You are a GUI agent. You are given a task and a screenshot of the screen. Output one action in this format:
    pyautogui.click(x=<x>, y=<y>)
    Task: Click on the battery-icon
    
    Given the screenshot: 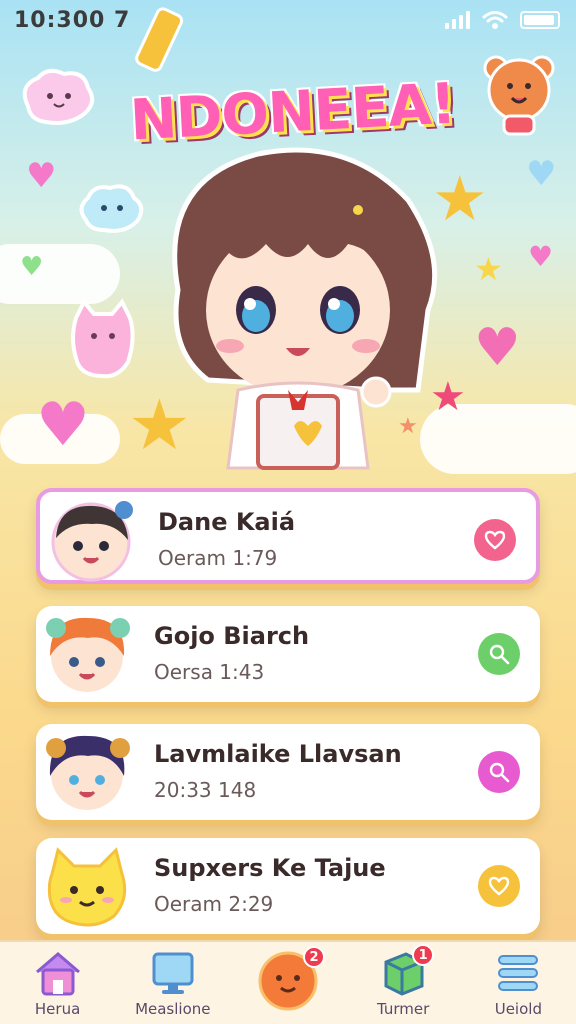 What is the action you would take?
    pyautogui.click(x=540, y=20)
    